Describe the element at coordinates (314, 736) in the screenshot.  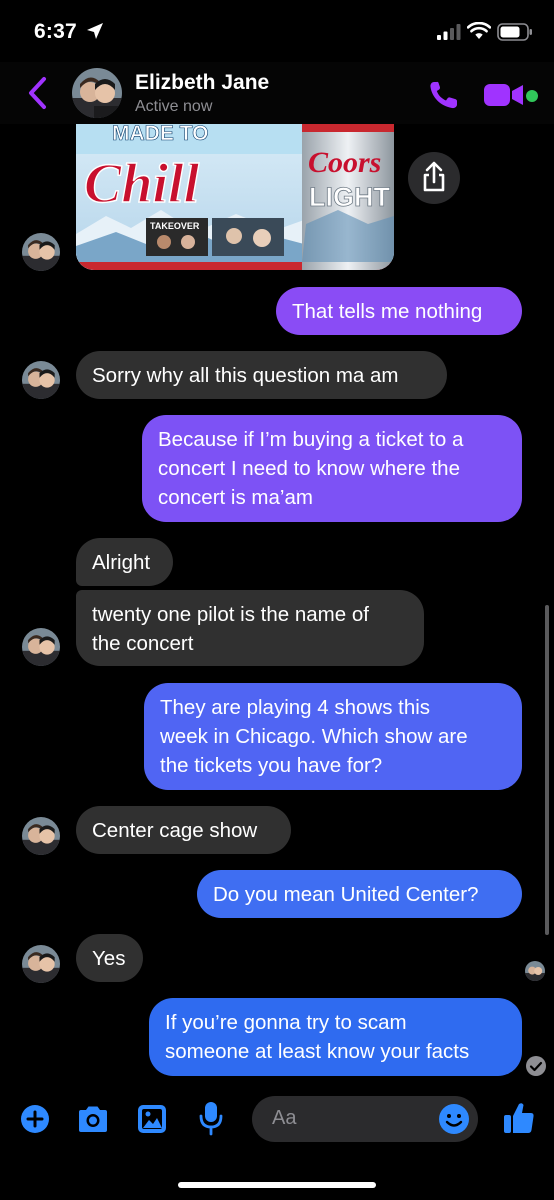
I see `message-text-line: week in Chicago. Which show are` at that location.